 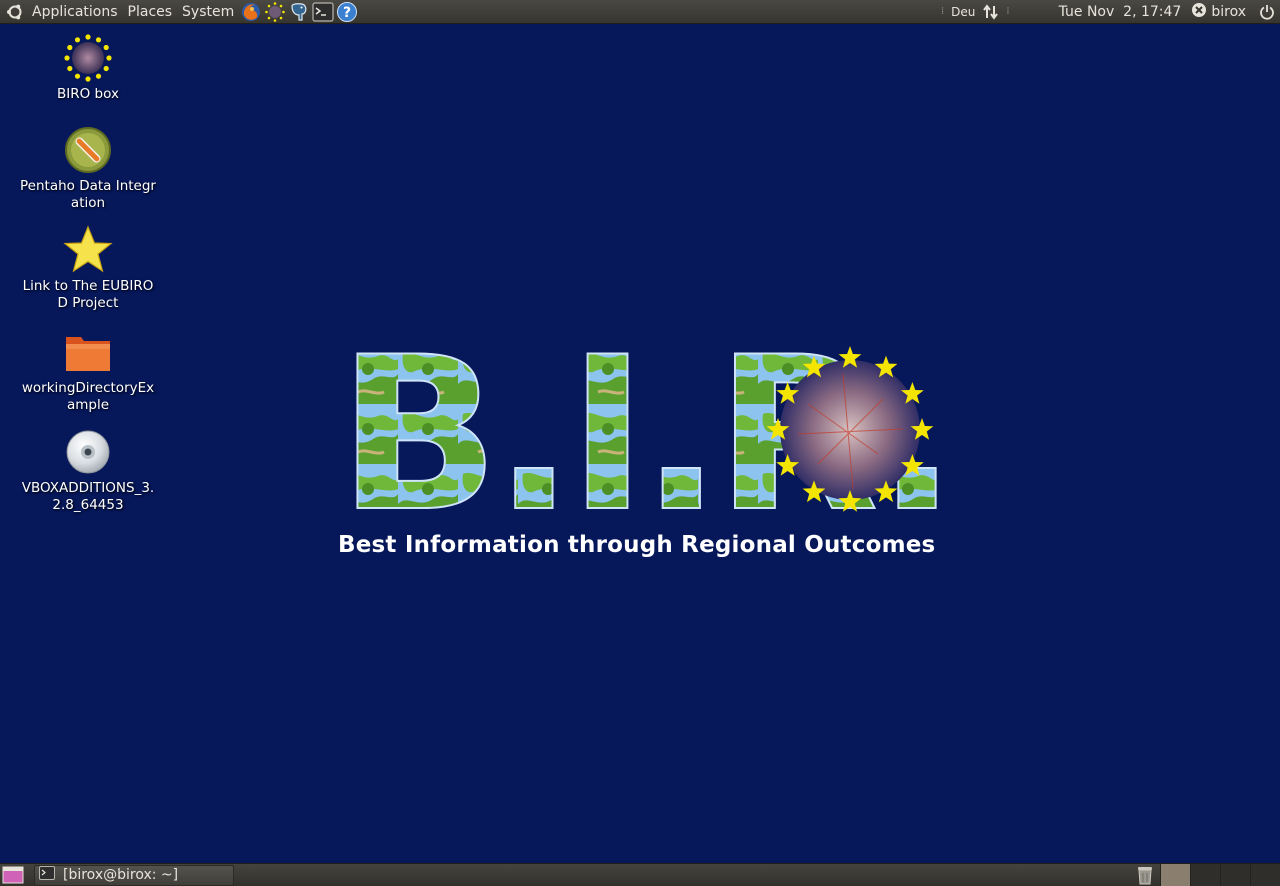 I want to click on help-icon: ?, so click(x=347, y=12).